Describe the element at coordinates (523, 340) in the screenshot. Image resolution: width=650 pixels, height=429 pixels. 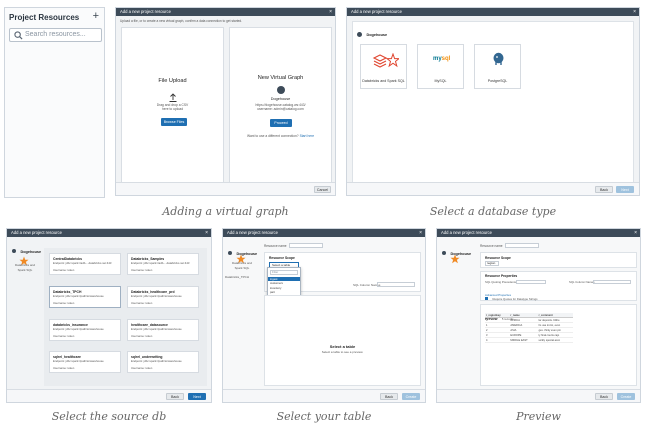
I see `table-cell: MIDDLE EAST` at that location.